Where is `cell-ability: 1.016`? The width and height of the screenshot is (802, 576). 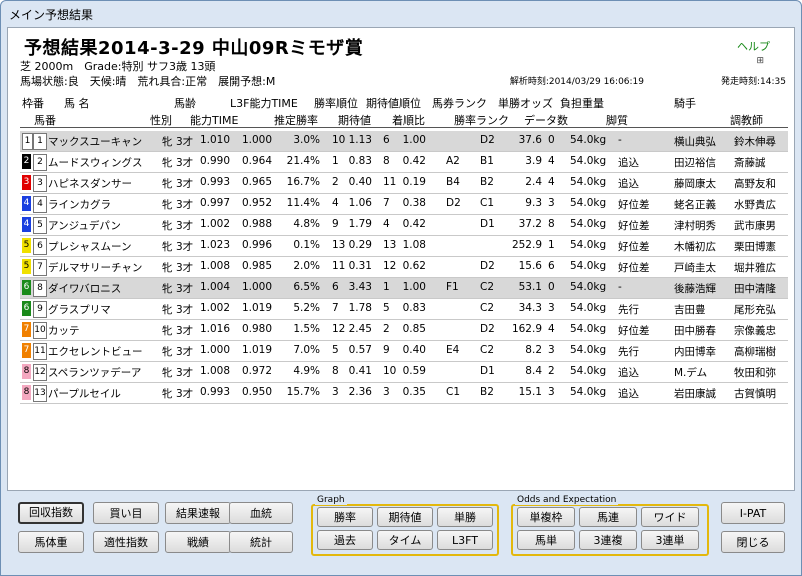 cell-ability: 1.016 is located at coordinates (214, 329).